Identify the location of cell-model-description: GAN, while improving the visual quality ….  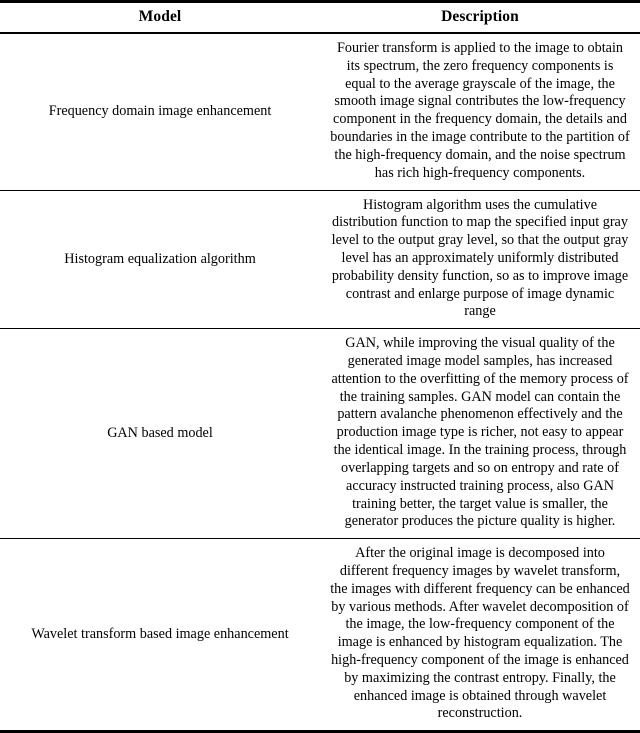
(480, 434).